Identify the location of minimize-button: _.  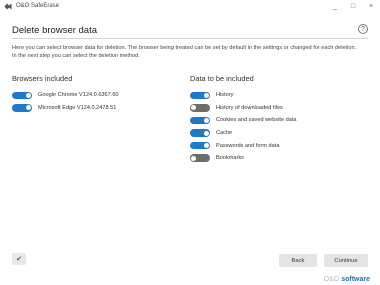
(335, 6).